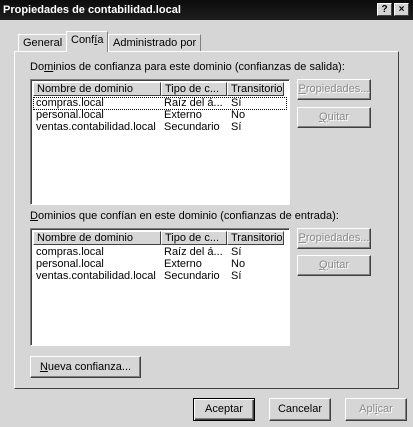  I want to click on incoming-label-accel: D, so click(34, 216).